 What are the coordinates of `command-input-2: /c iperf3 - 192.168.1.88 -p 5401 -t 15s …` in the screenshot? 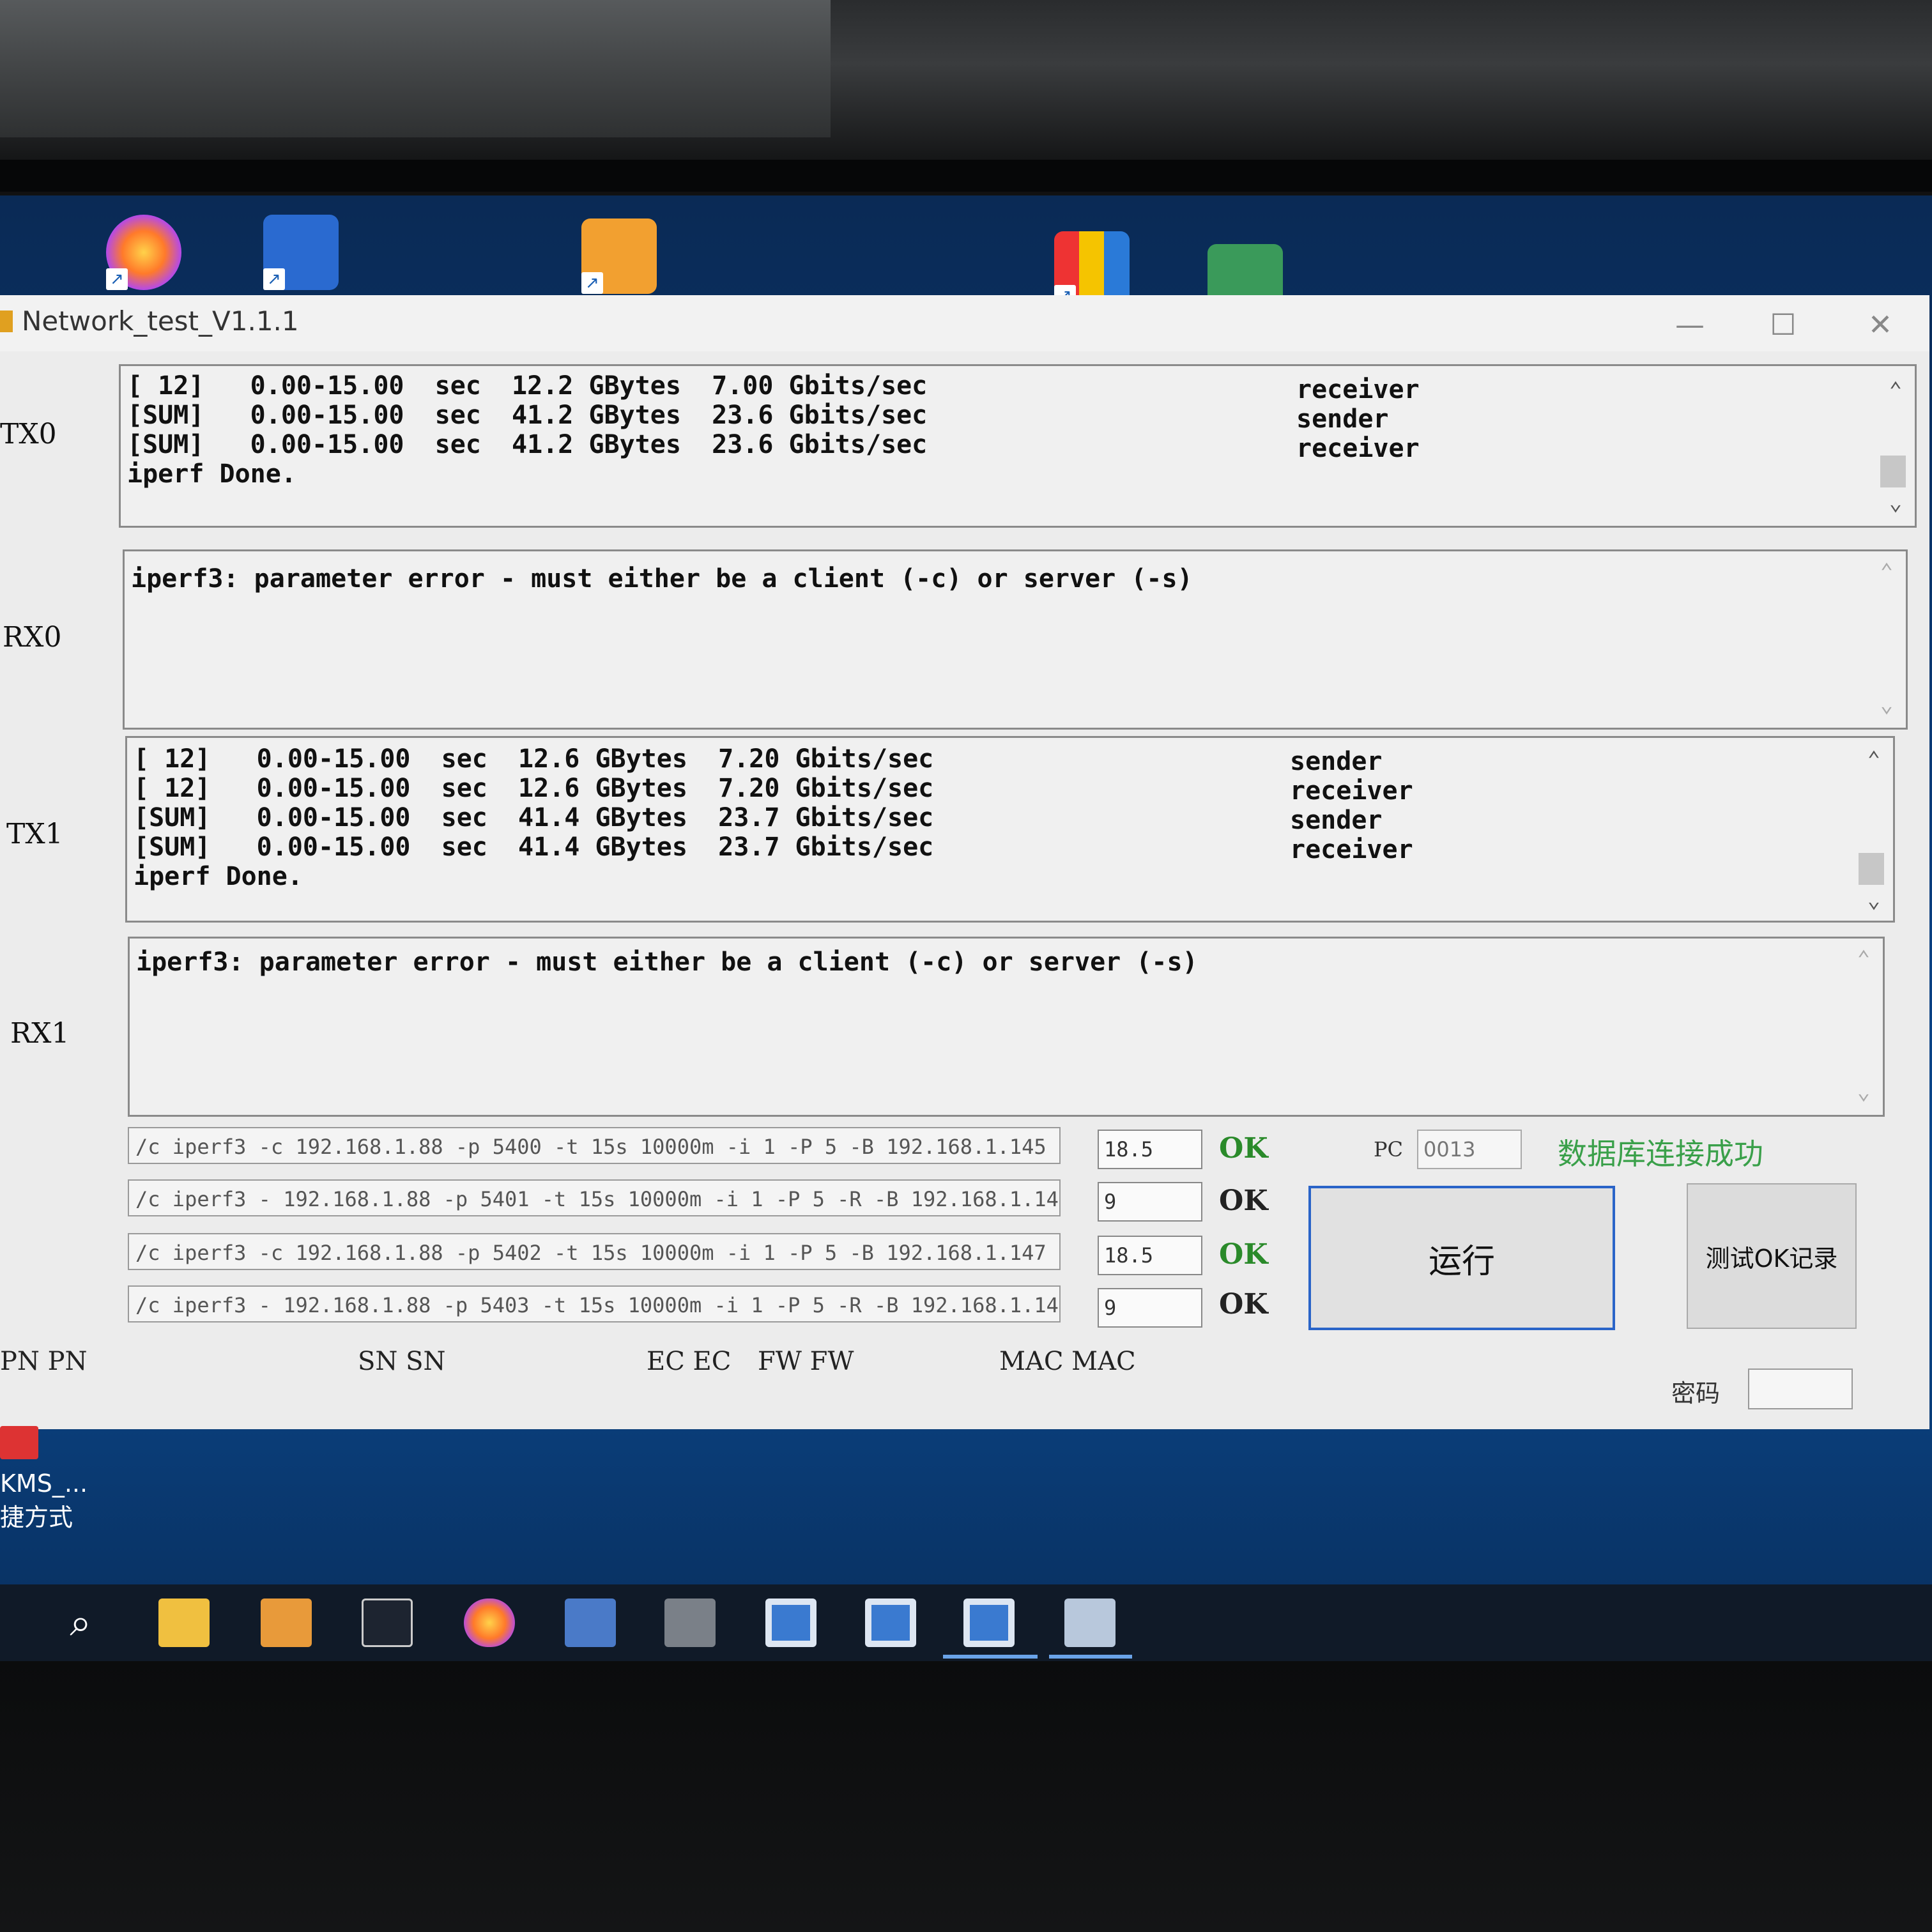 It's located at (594, 1197).